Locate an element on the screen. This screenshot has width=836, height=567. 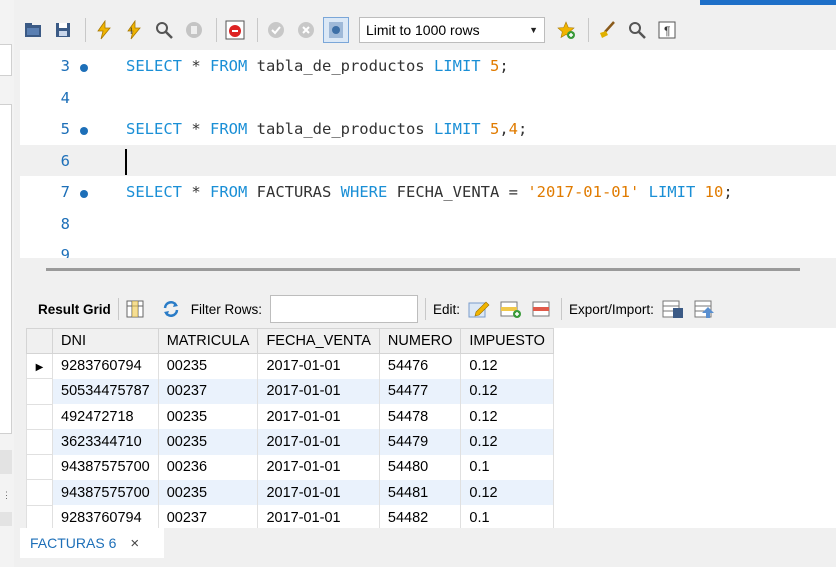
table-cell: 54481 is located at coordinates (420, 492).